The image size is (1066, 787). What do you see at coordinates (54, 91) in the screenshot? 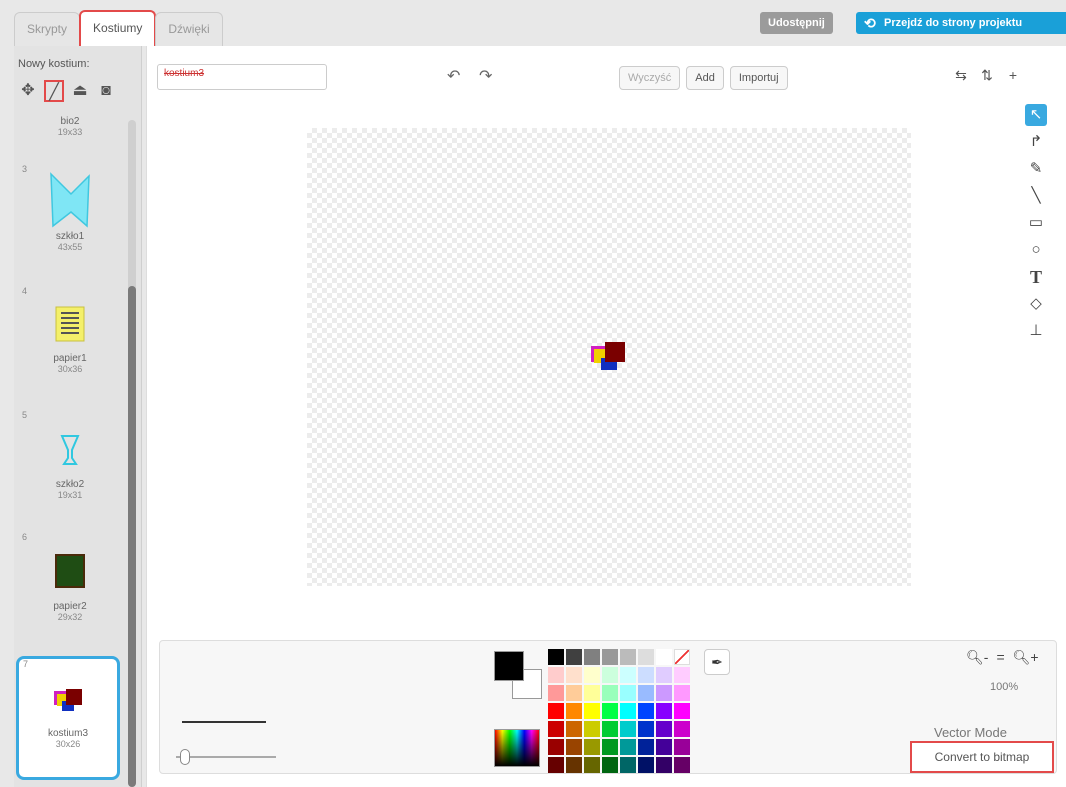
I see `paint-new-icon: ╱` at bounding box center [54, 91].